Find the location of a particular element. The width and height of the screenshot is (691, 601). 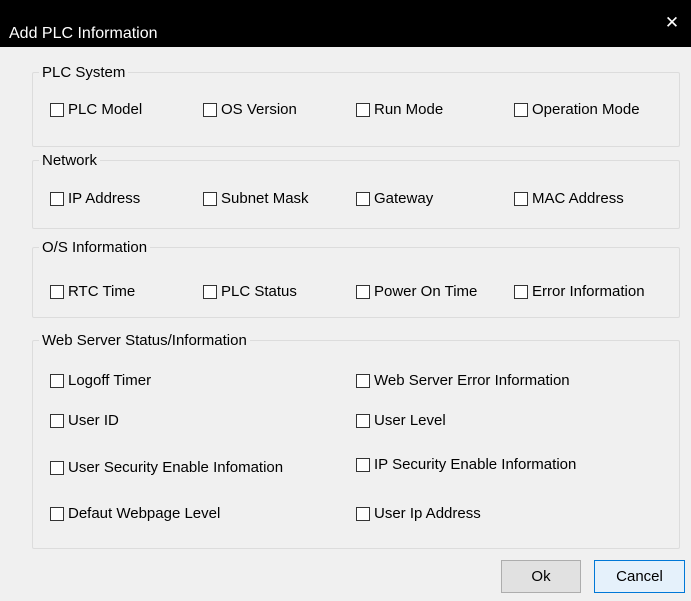

checkbox-ip-security-enable-information: IP Security Enable Information is located at coordinates (466, 464).